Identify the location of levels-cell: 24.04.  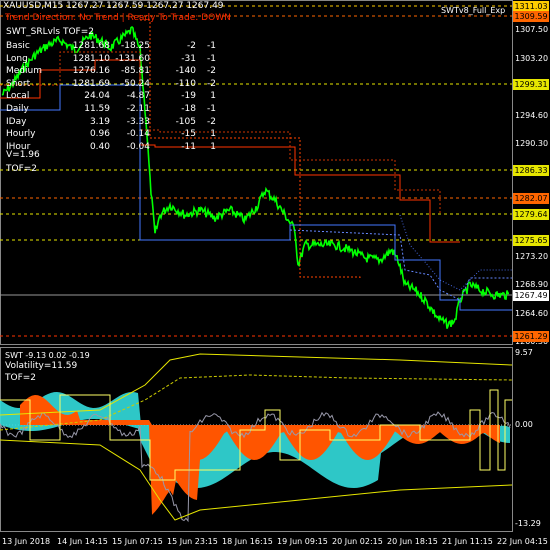
(97, 96).